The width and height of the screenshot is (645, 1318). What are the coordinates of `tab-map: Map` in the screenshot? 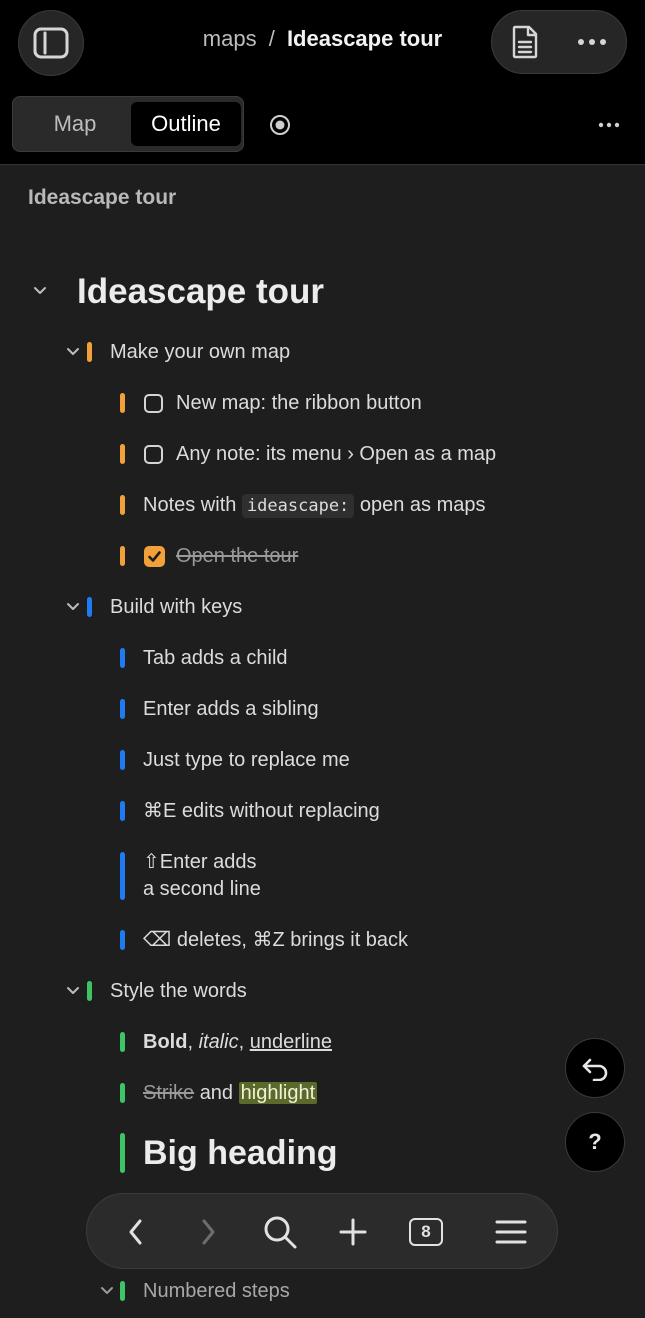 It's located at (75, 124).